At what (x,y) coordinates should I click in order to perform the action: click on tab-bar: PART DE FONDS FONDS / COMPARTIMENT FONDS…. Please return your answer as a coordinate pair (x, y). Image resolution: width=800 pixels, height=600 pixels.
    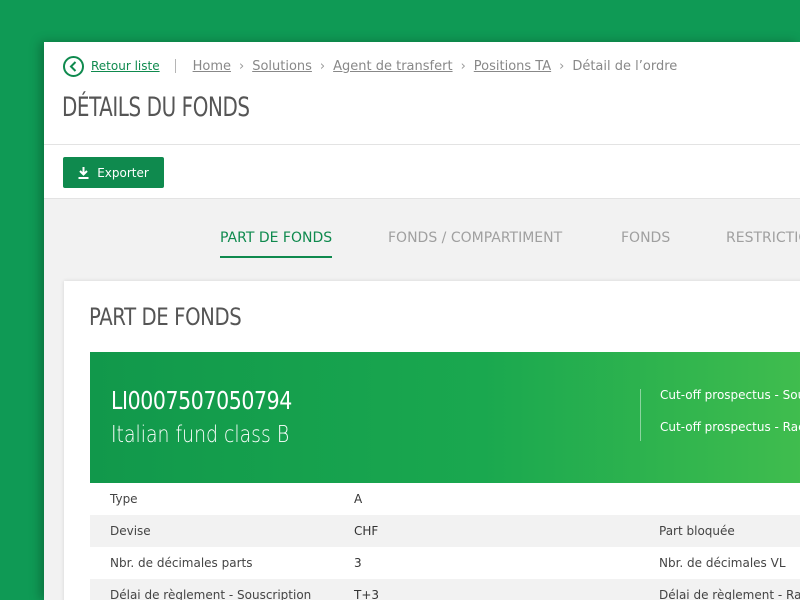
    Looking at the image, I should click on (422, 247).